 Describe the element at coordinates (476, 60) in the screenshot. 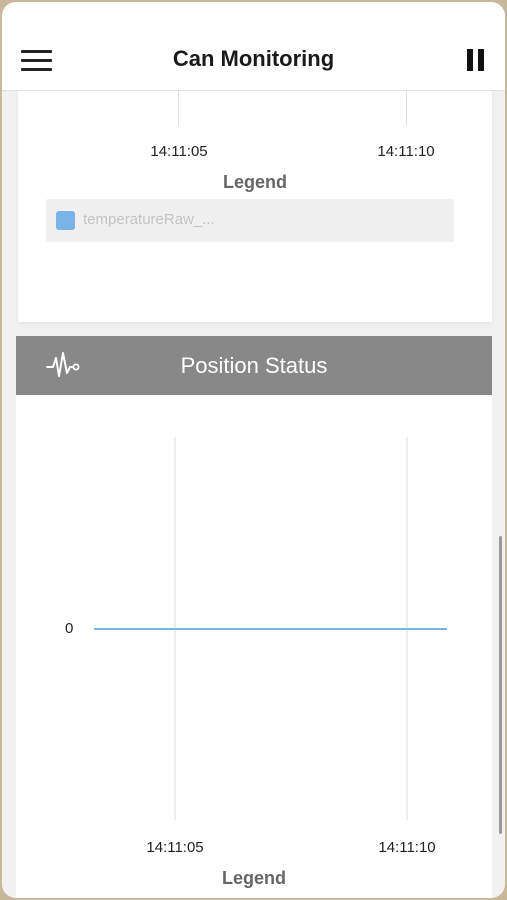

I see `pause-icon` at that location.